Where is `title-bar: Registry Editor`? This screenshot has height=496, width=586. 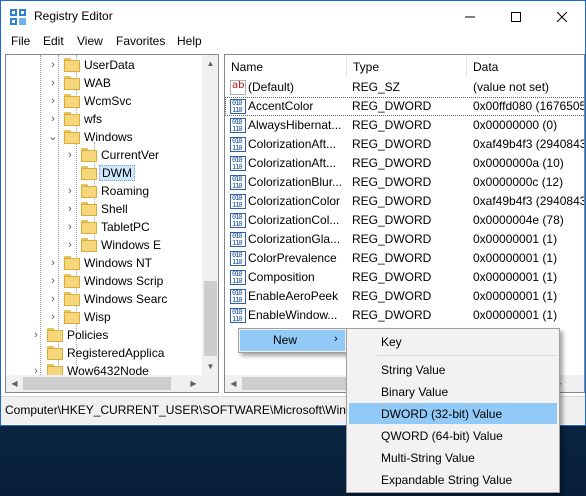
title-bar: Registry Editor is located at coordinates (293, 16).